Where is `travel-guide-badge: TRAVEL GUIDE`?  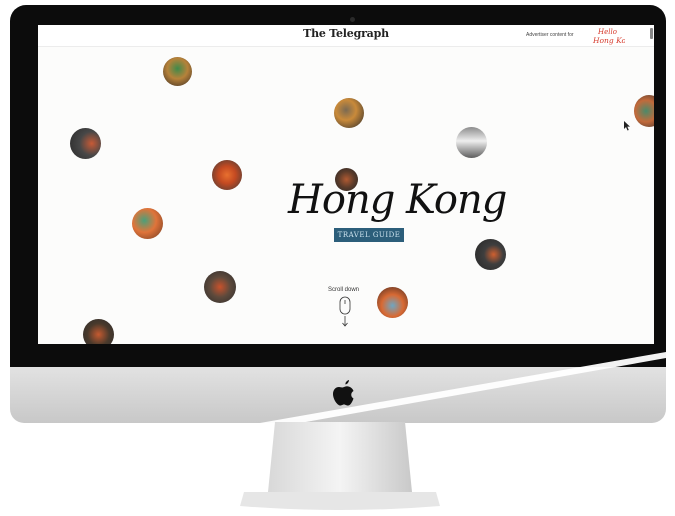
travel-guide-badge: TRAVEL GUIDE is located at coordinates (369, 235).